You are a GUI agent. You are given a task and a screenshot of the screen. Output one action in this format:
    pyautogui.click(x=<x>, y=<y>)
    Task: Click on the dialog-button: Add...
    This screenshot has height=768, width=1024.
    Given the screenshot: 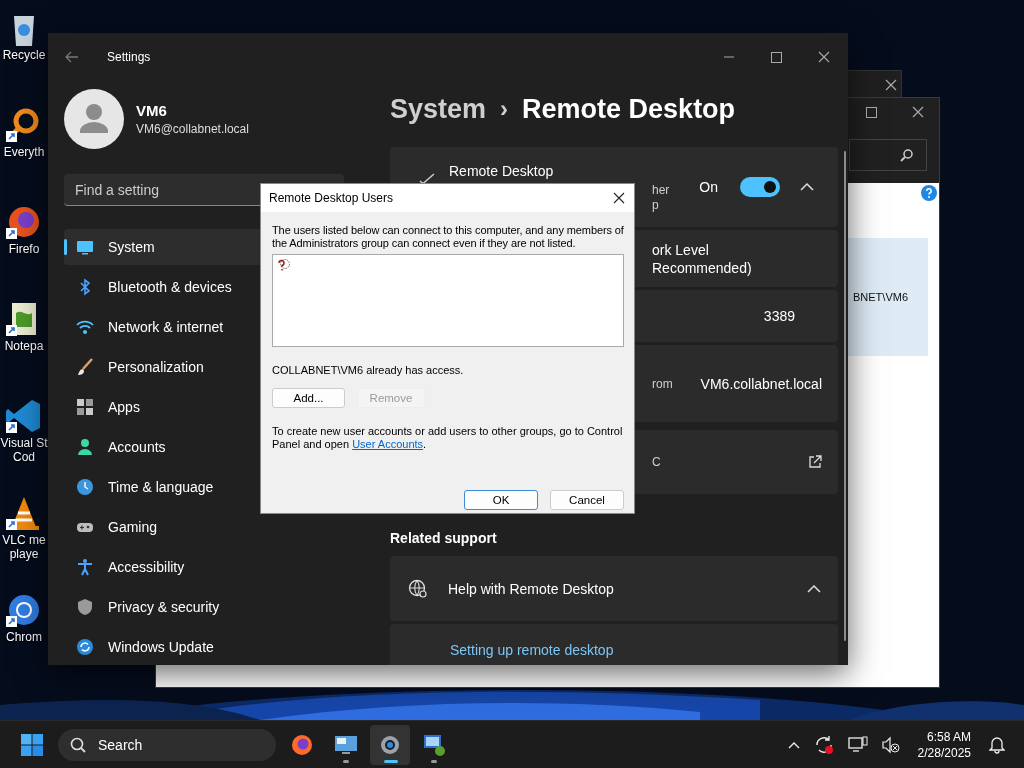 What is the action you would take?
    pyautogui.click(x=308, y=398)
    